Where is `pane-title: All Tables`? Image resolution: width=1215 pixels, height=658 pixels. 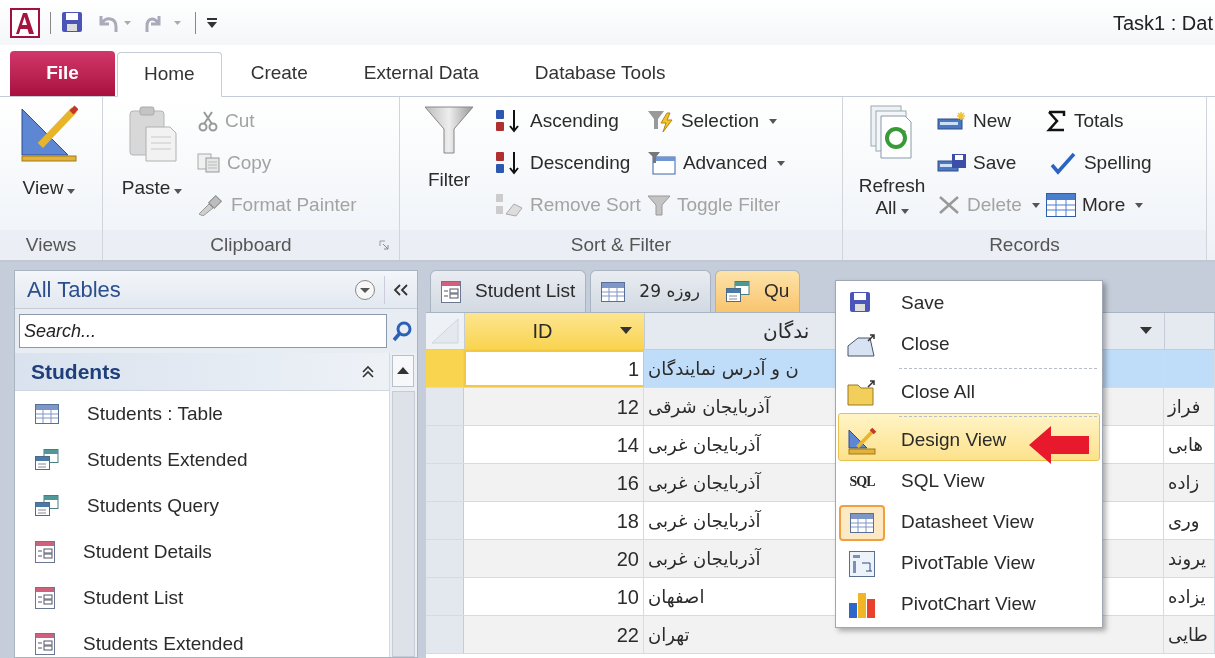
pane-title: All Tables is located at coordinates (74, 290).